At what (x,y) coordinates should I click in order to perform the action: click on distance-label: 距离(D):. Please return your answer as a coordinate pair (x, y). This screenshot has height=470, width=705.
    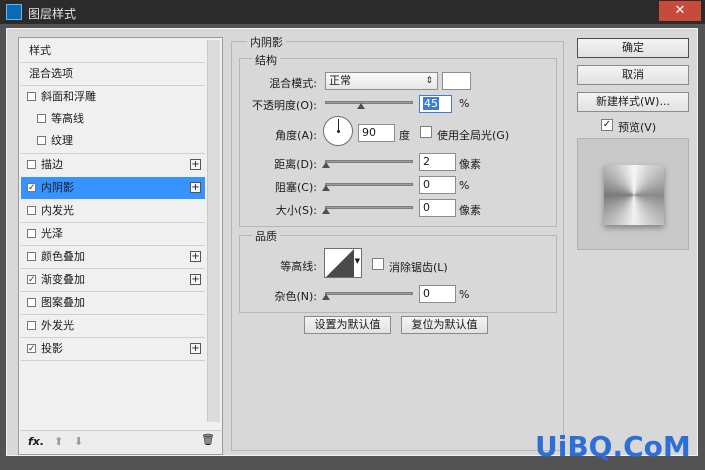
    Looking at the image, I should click on (295, 164).